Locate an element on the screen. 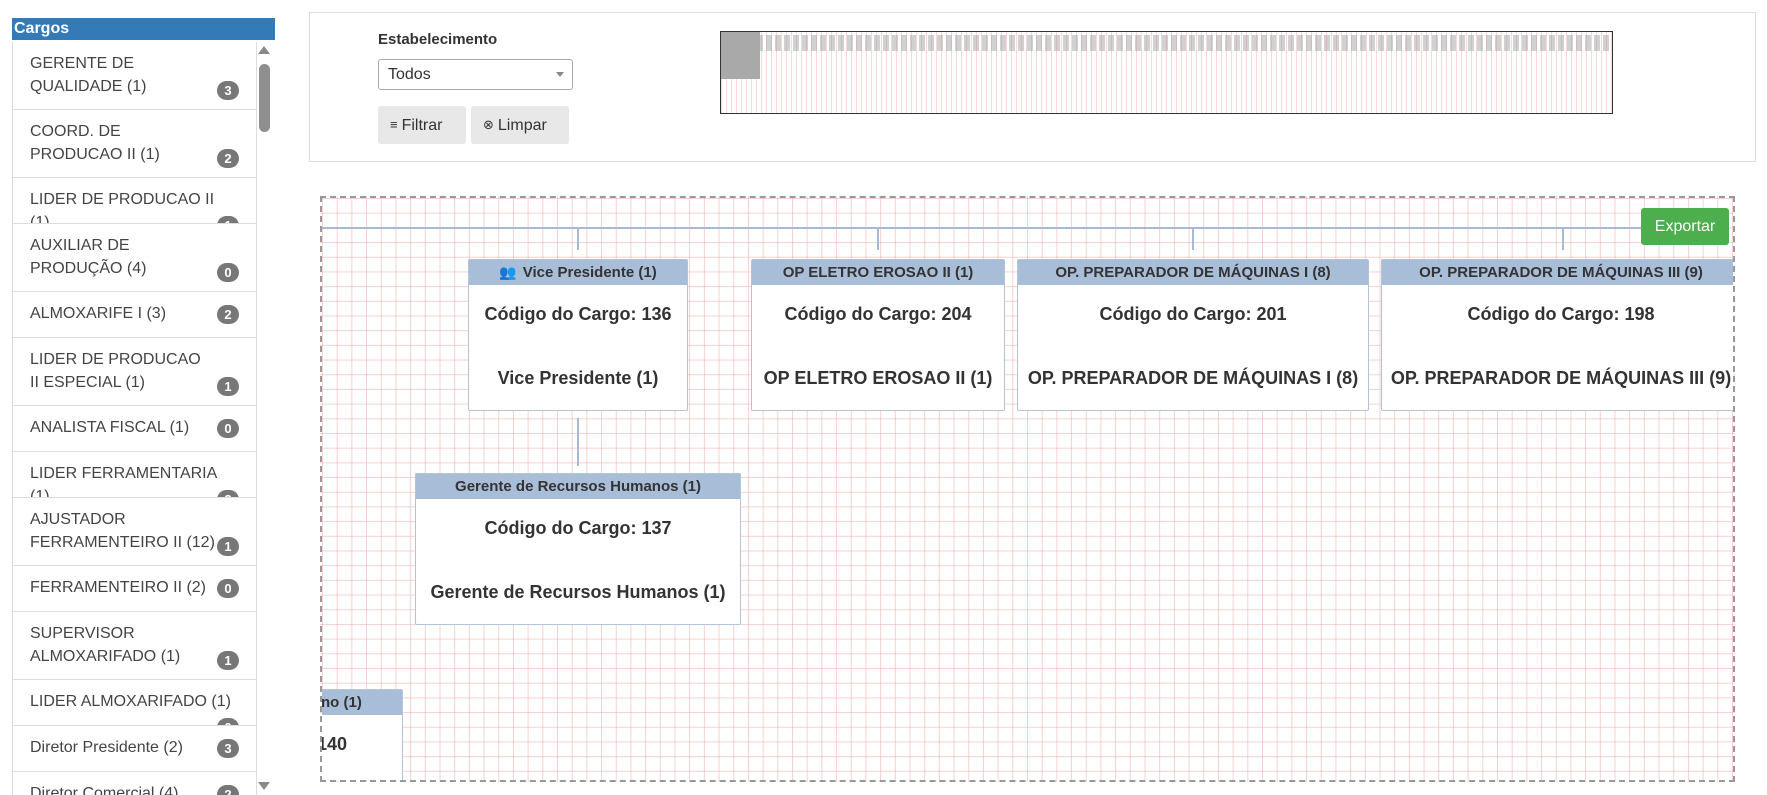 This screenshot has width=1767, height=795. list-item: AJUSTADOR FERRAMENTEIRO II (12) 1 is located at coordinates (134, 532).